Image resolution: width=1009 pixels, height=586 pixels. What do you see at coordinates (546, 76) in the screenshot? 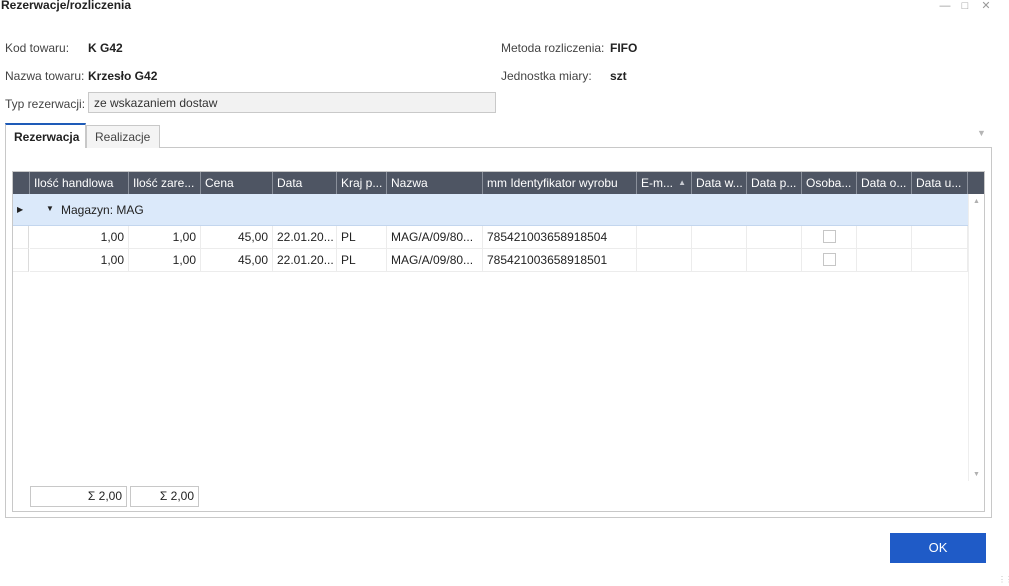
I see `jednostka-miary-label: Jednostka miary:` at bounding box center [546, 76].